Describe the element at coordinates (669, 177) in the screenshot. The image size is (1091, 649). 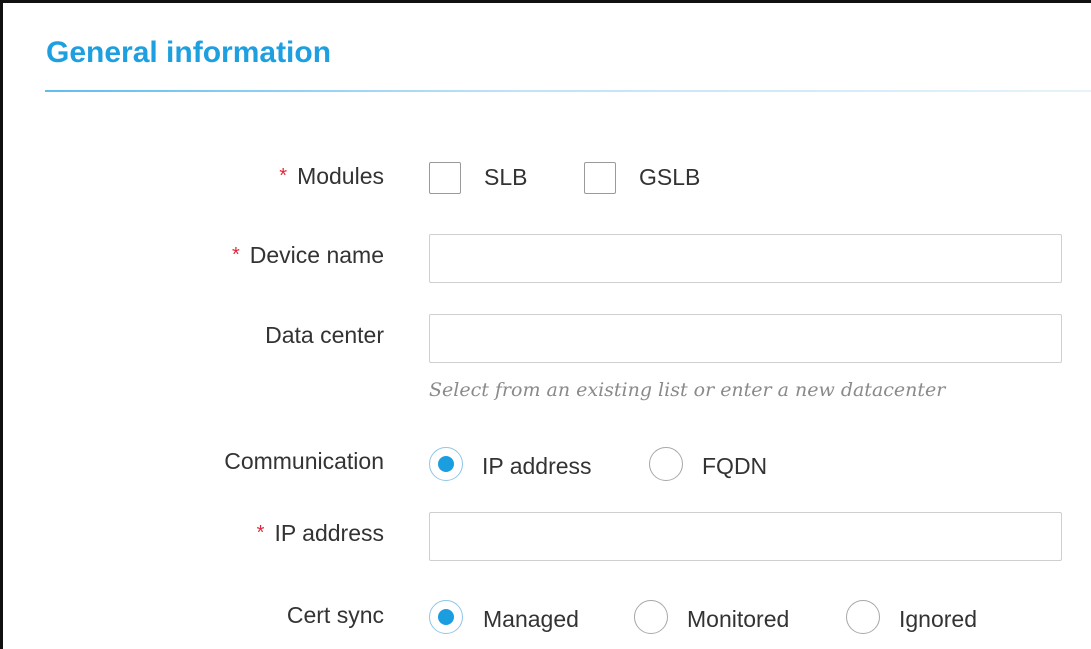
I see `gslb-checkbox-label: GSLB` at that location.